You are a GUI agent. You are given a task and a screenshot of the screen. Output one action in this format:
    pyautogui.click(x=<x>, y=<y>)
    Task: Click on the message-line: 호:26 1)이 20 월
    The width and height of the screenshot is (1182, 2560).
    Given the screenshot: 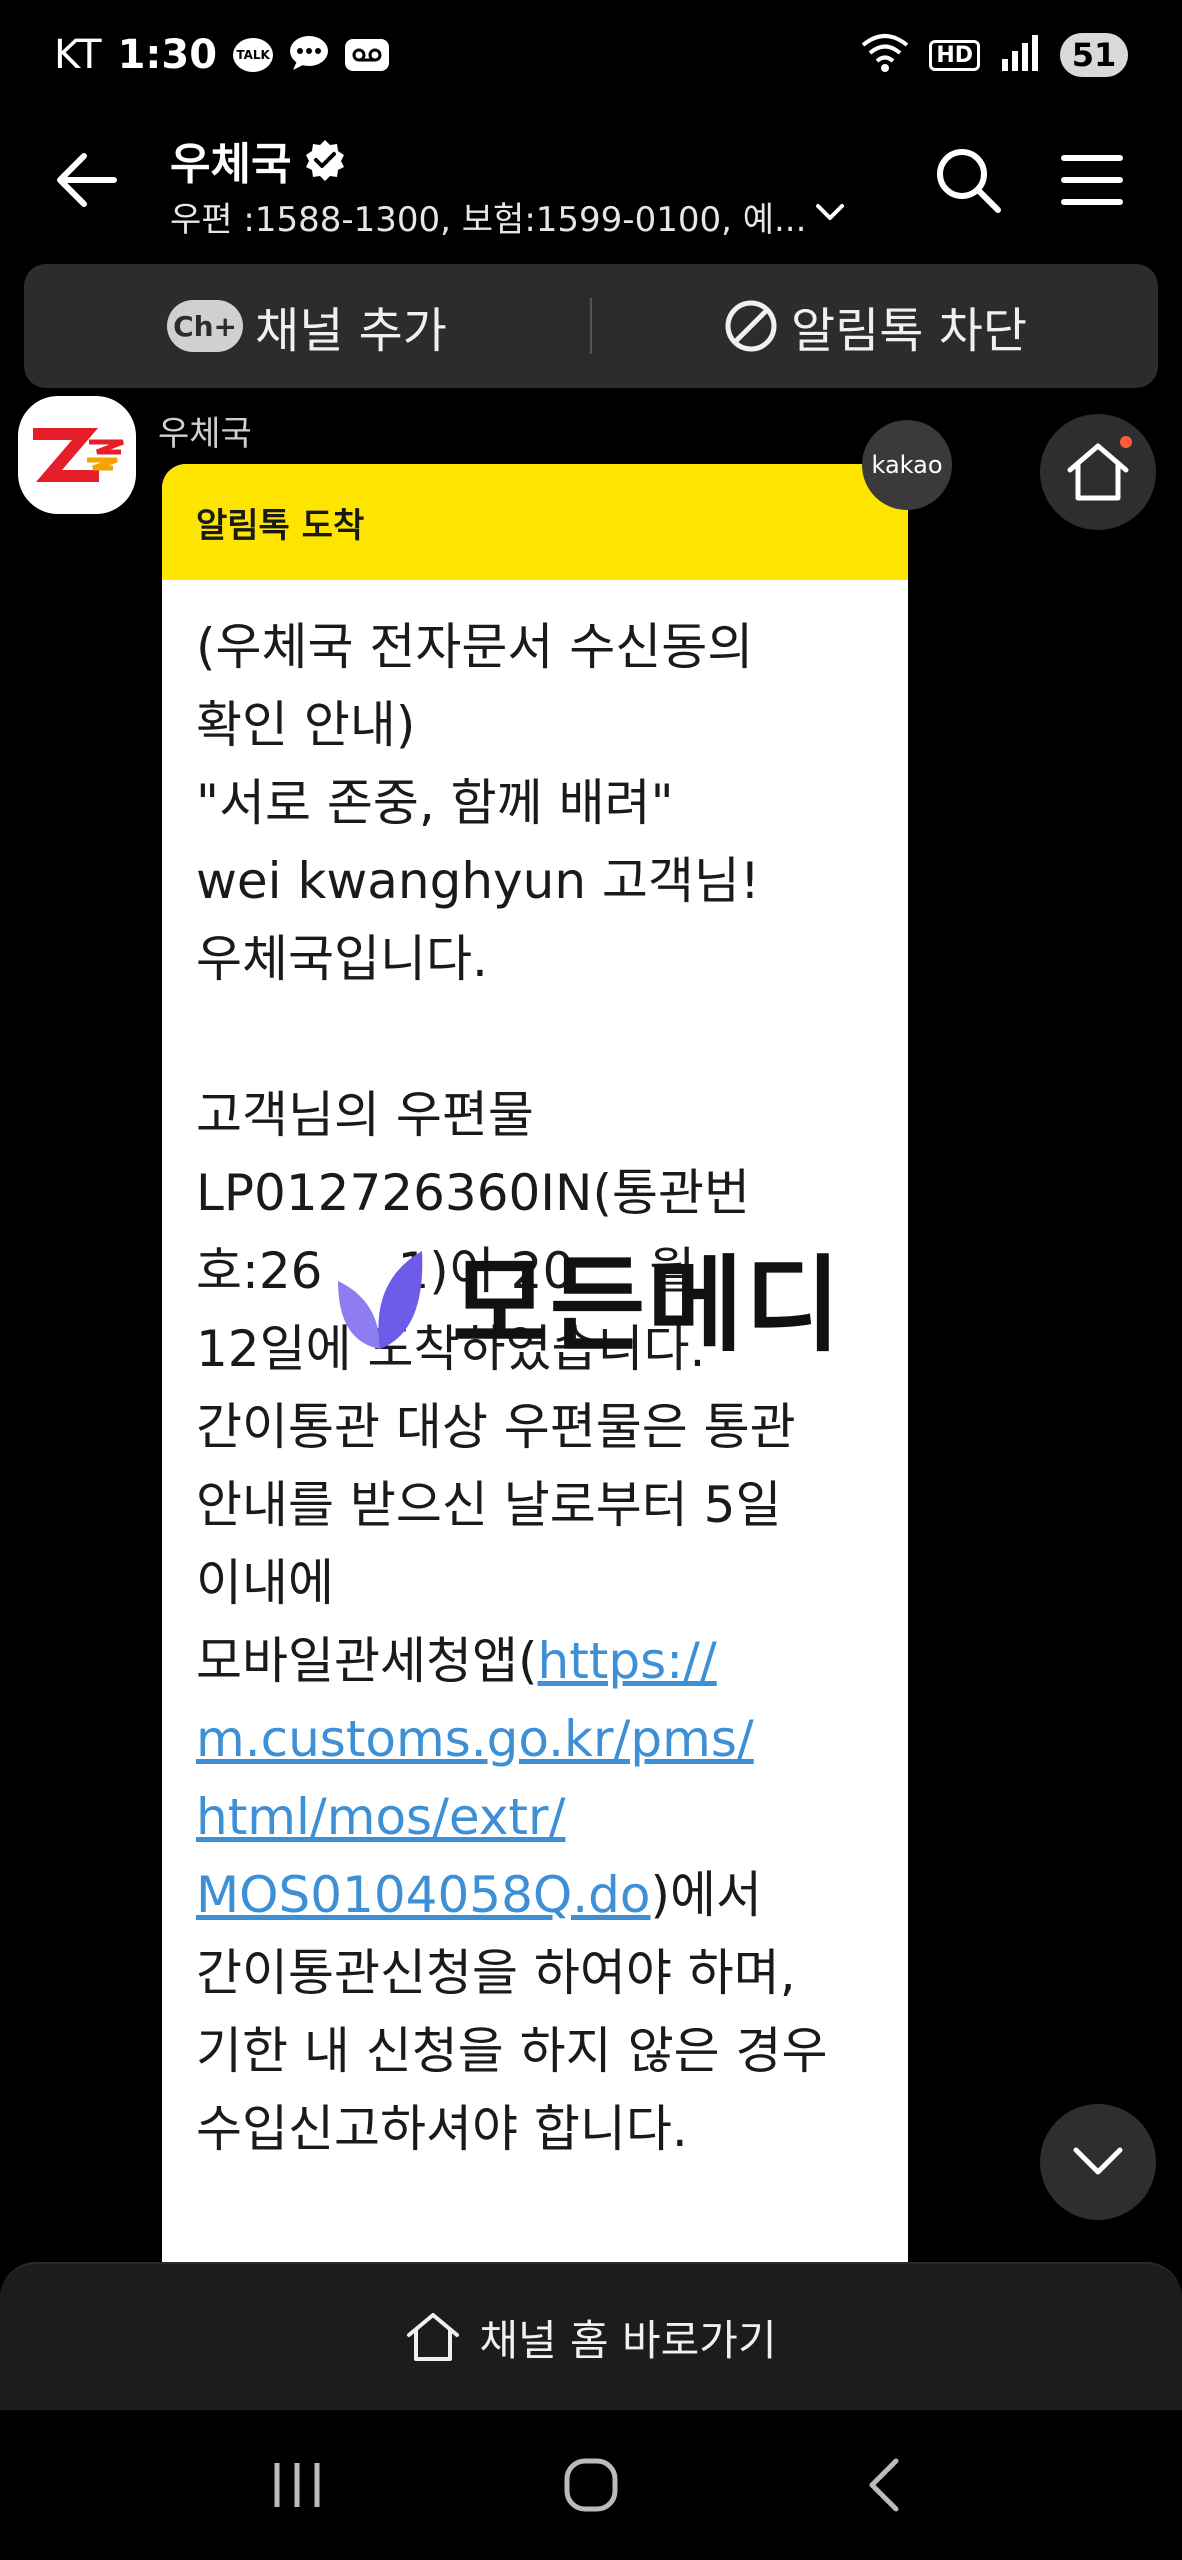 What is the action you would take?
    pyautogui.click(x=446, y=1271)
    